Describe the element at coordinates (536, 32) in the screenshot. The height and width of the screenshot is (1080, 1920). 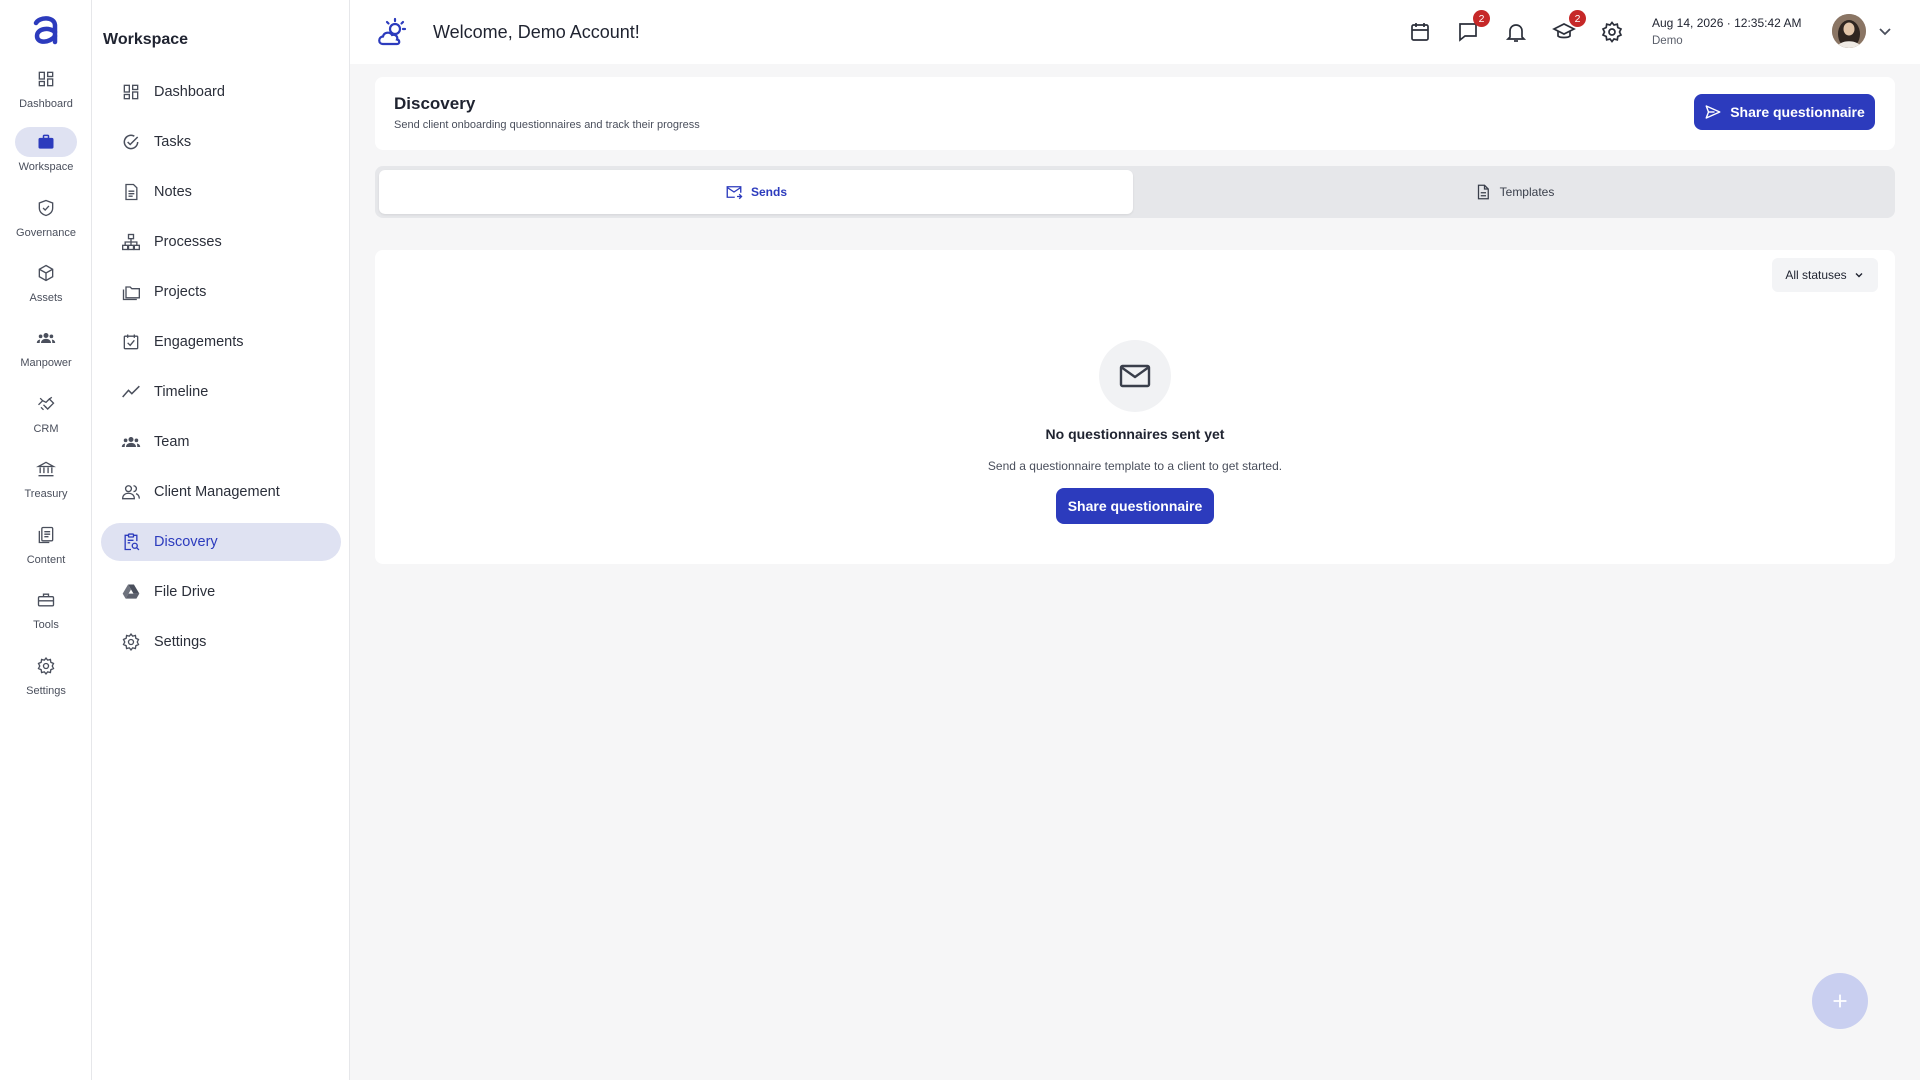
I see `welcome-message: Welcome, Demo Account!` at that location.